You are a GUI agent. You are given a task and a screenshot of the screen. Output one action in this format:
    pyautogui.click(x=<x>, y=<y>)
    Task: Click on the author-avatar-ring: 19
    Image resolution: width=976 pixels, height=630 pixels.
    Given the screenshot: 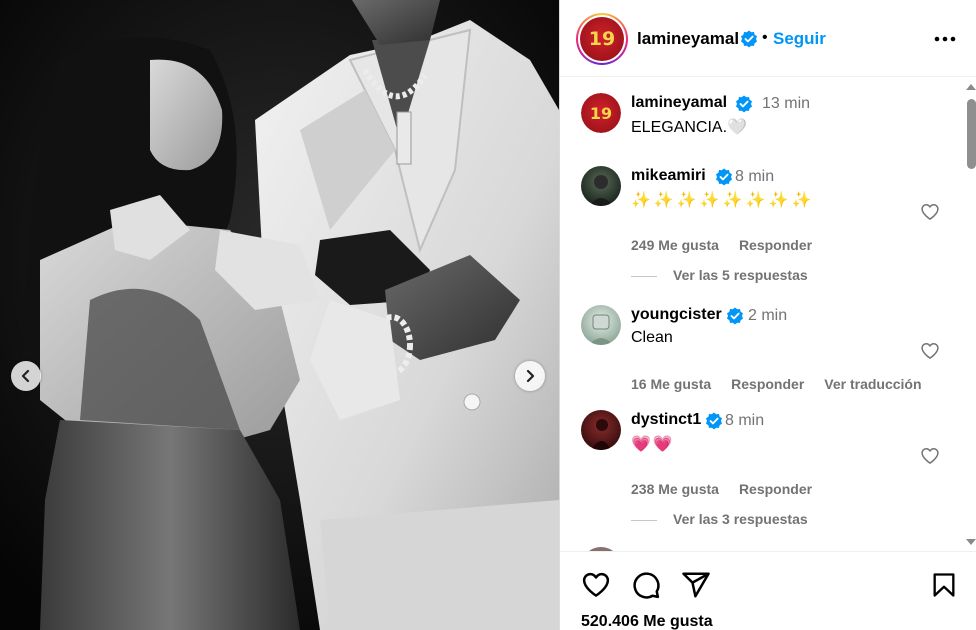 What is the action you would take?
    pyautogui.click(x=602, y=39)
    